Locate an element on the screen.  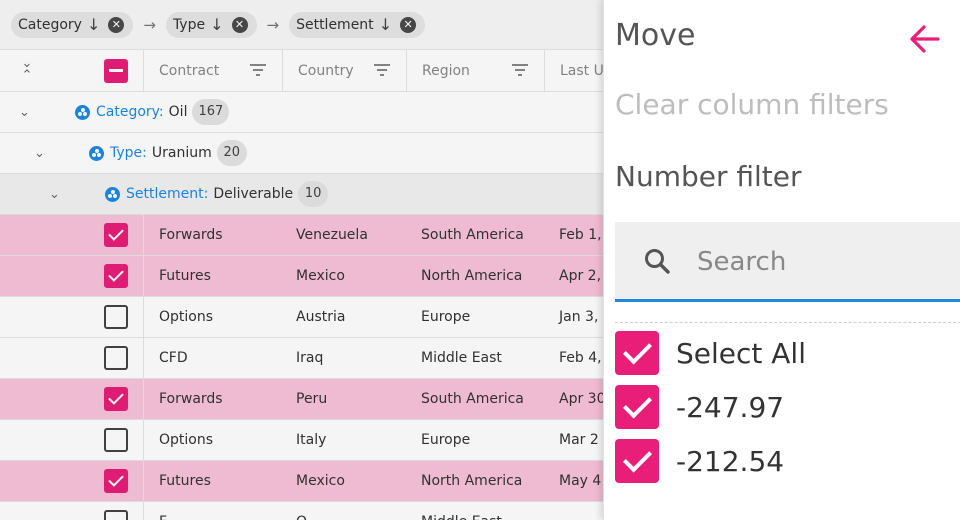
cell-country: Peru is located at coordinates (312, 399).